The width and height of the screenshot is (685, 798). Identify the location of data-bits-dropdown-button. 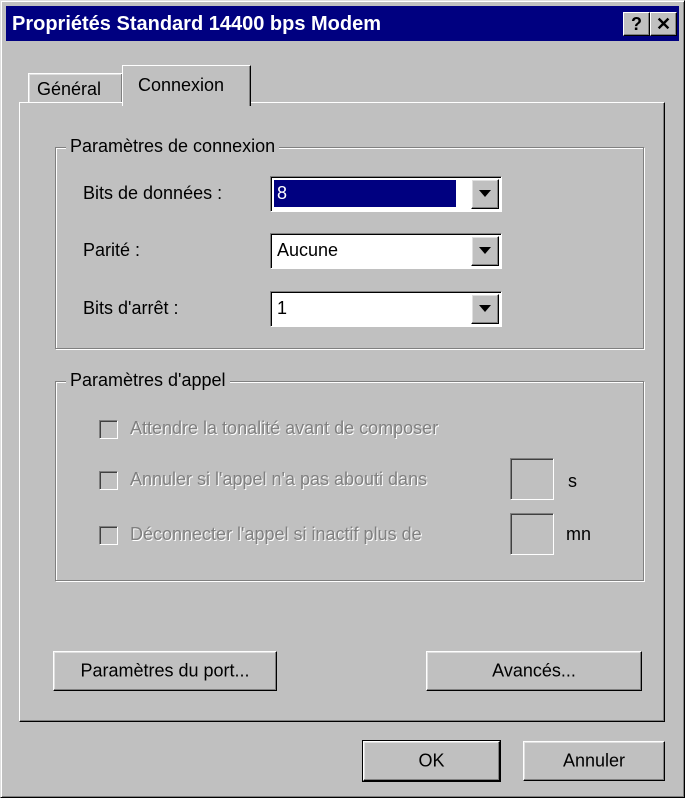
(485, 194).